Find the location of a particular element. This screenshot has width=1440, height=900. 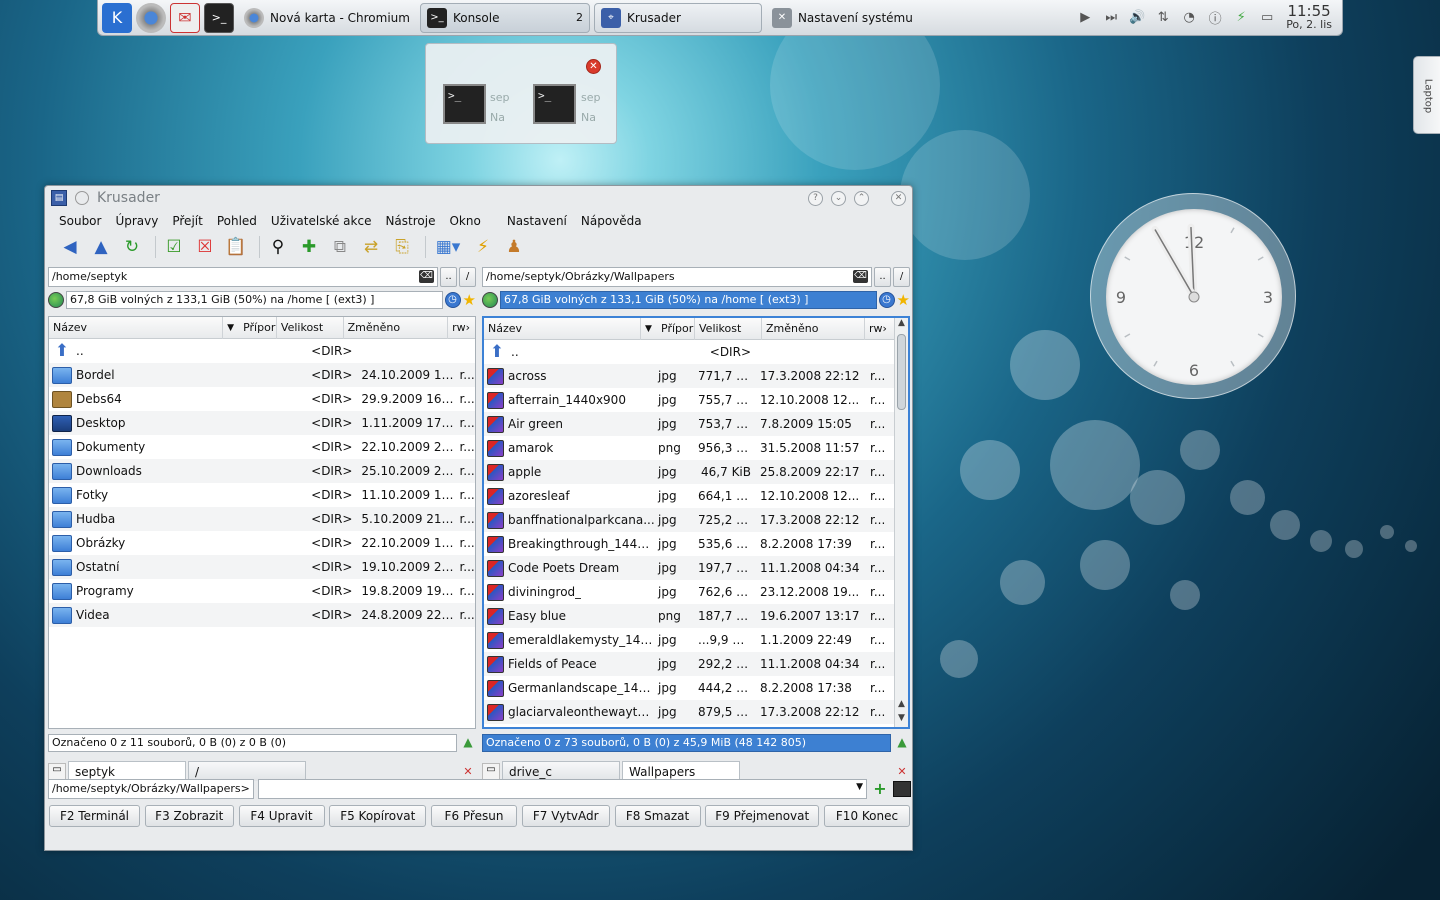

col-name: Název is located at coordinates (136, 328).